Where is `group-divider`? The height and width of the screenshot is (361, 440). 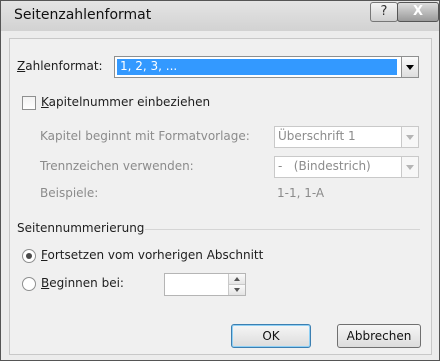 group-divider is located at coordinates (282, 229).